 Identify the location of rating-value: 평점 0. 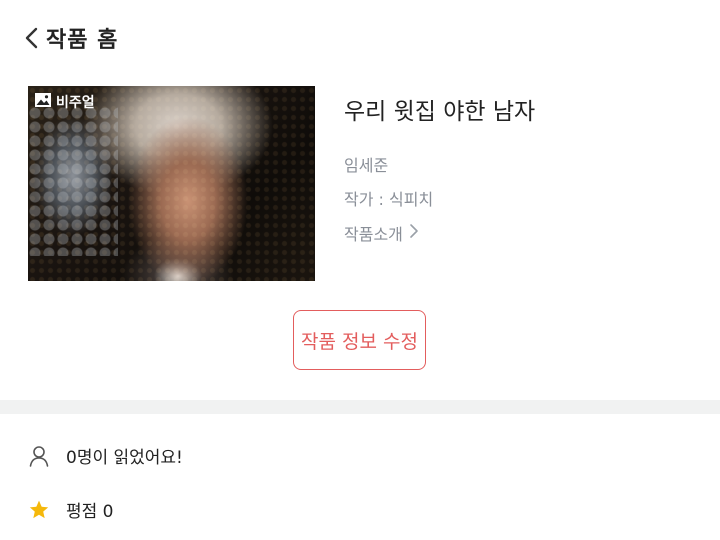
(90, 512).